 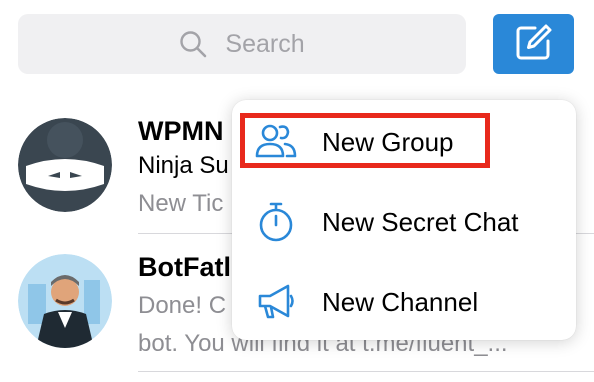 I want to click on search-icon, so click(x=193, y=44).